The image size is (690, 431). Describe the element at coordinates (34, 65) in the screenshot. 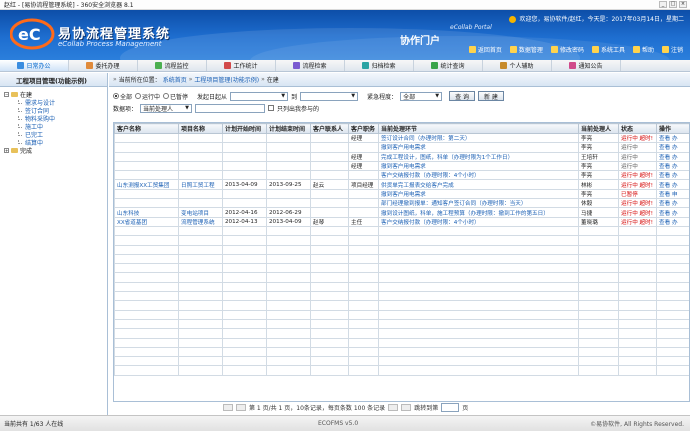

I see `nav-daily-office: 日常办公` at that location.